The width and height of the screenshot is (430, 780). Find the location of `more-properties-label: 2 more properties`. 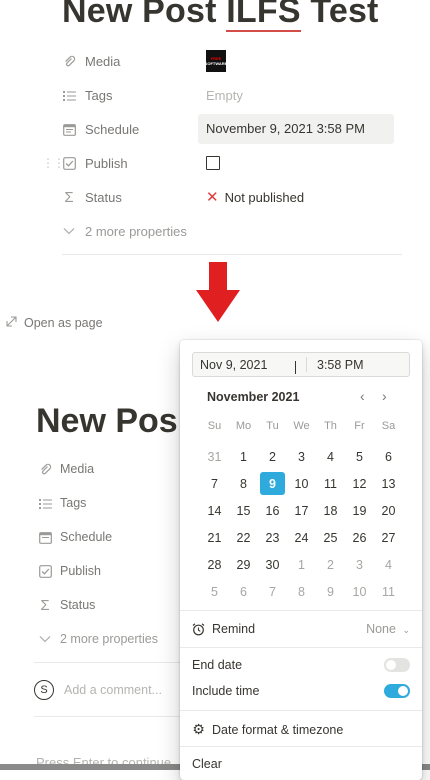

more-properties-label: 2 more properties is located at coordinates (109, 639).